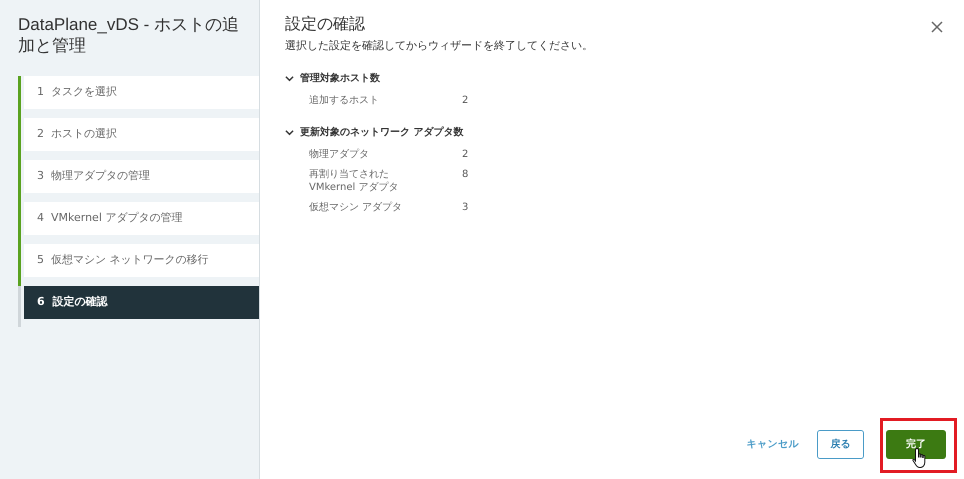  Describe the element at coordinates (465, 175) in the screenshot. I see `row-value: 8` at that location.